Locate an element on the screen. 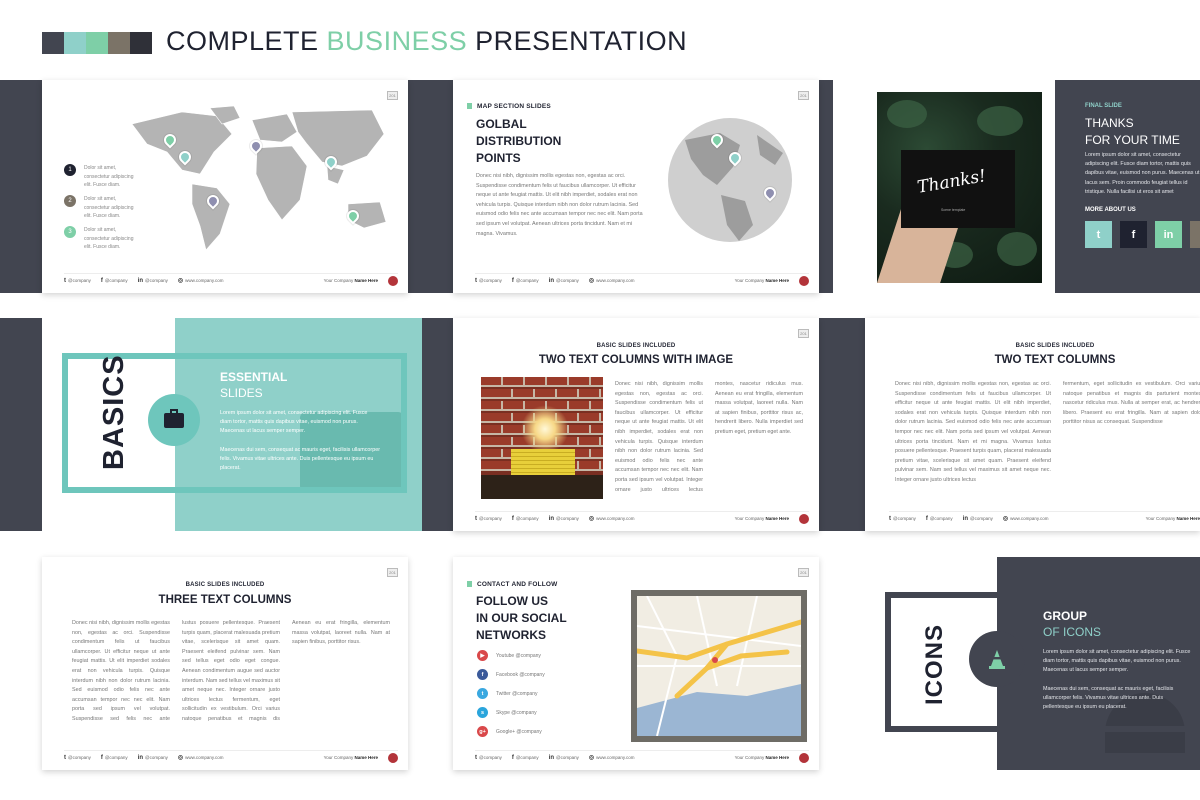 The image size is (1200, 800). footer-company: Your Company Name Here is located at coordinates (1173, 518).